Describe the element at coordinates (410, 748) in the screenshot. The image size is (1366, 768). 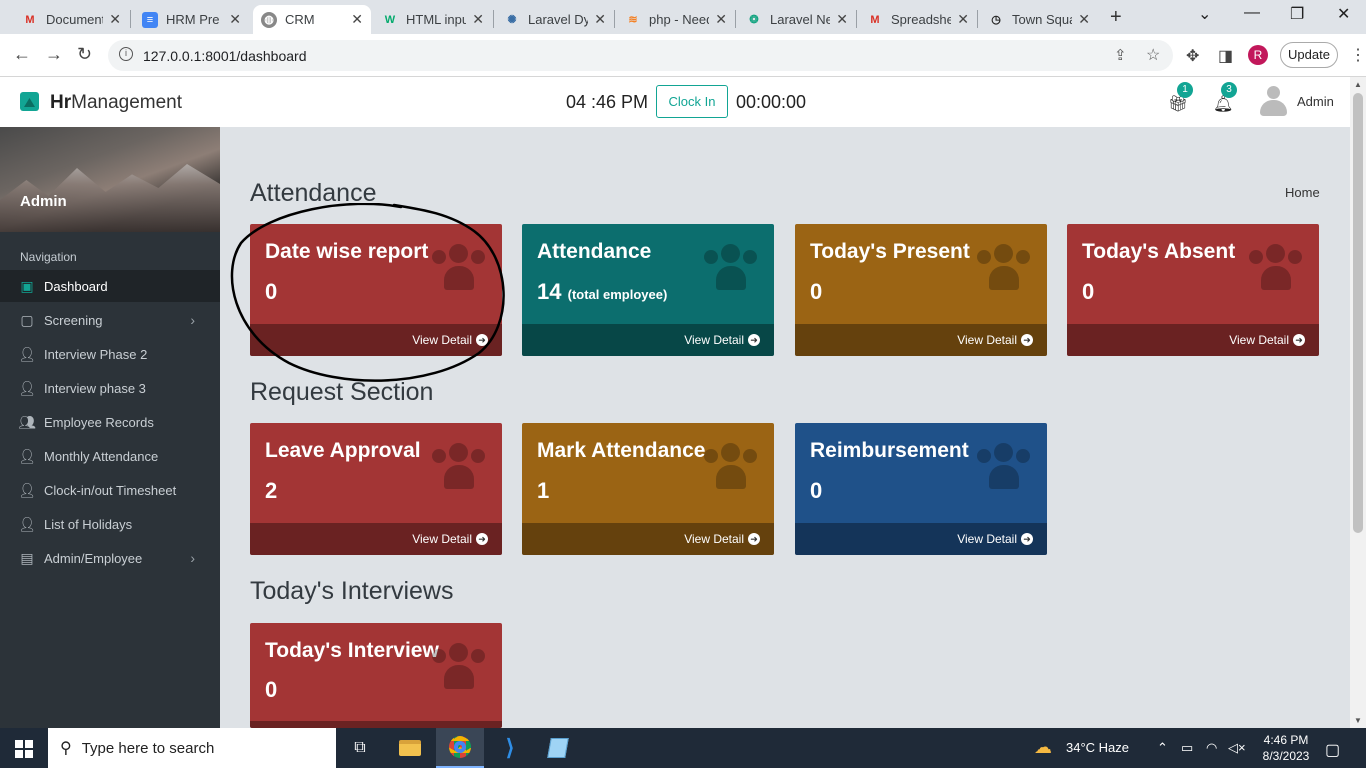
I see `file-explorer-icon` at that location.